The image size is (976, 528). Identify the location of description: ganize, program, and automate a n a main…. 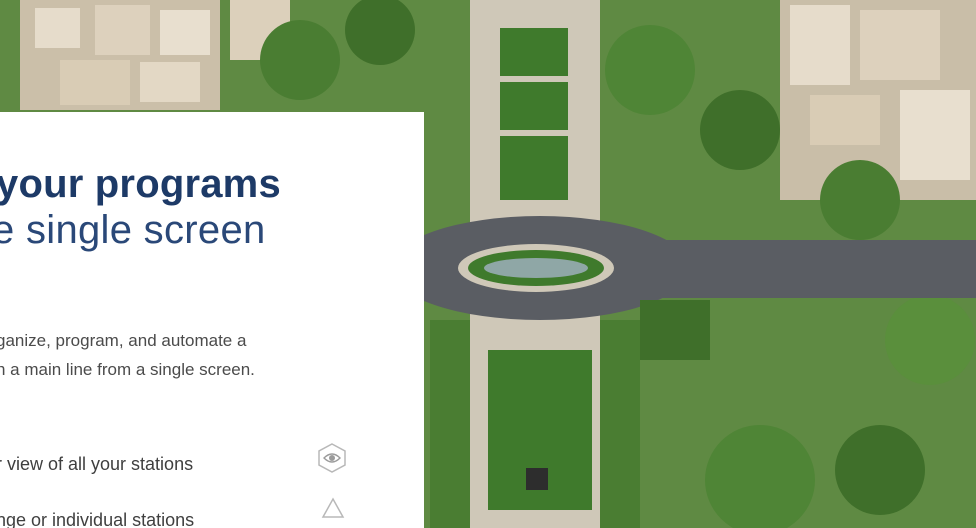
(212, 355).